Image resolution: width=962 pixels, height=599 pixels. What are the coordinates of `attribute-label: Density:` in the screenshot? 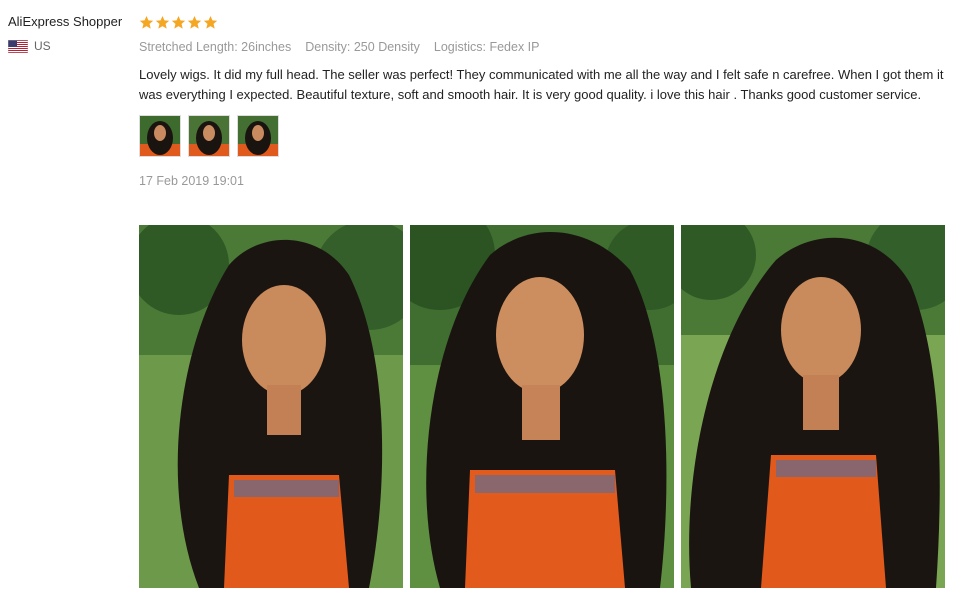 It's located at (328, 47).